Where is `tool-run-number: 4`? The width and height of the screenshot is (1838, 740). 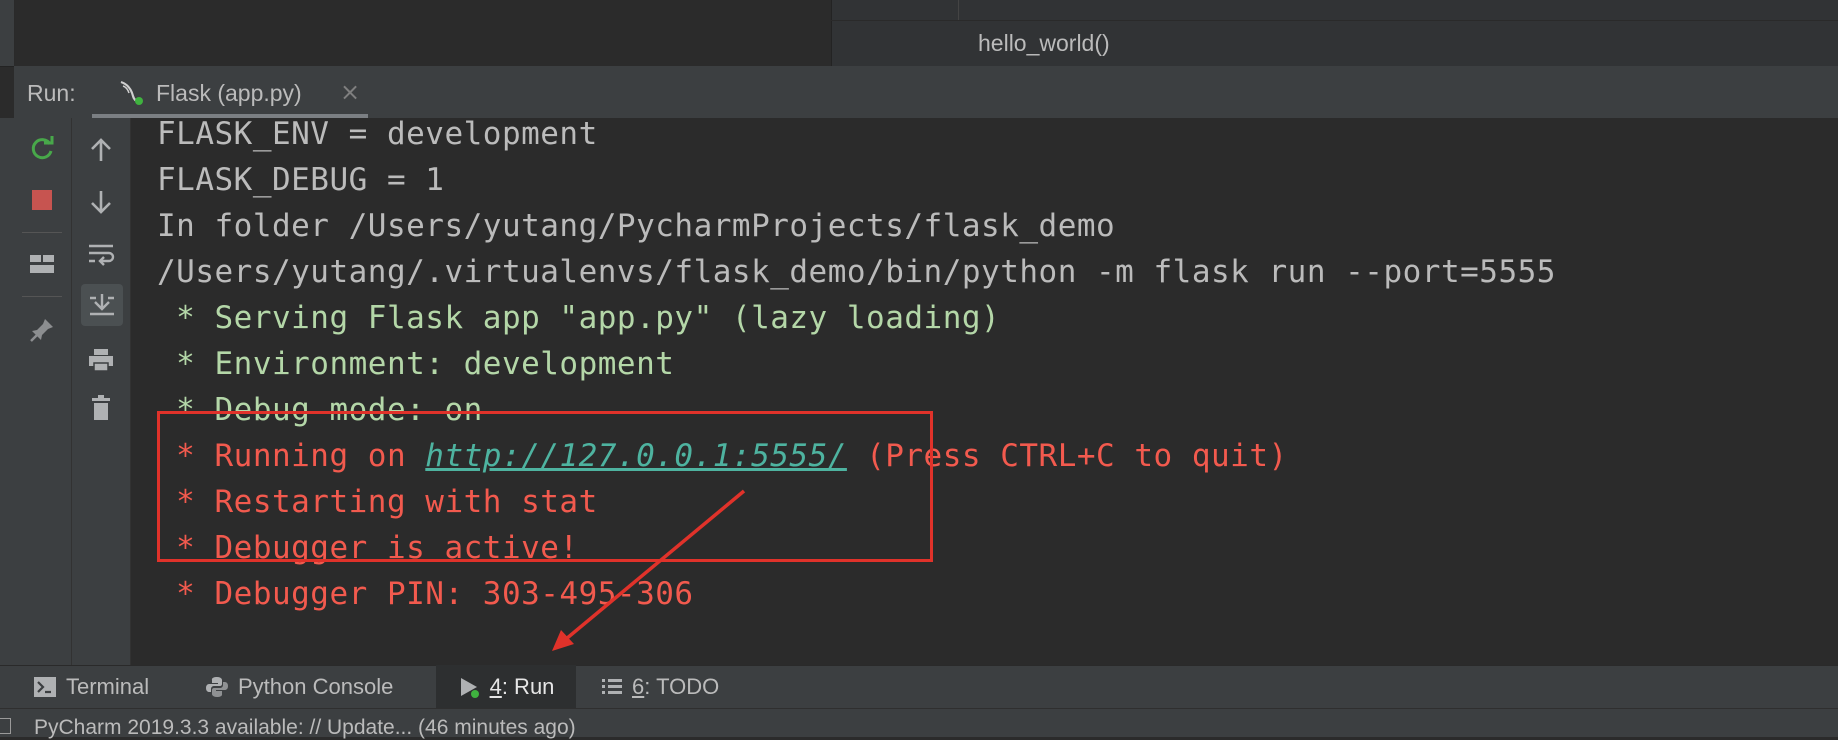 tool-run-number: 4 is located at coordinates (495, 686).